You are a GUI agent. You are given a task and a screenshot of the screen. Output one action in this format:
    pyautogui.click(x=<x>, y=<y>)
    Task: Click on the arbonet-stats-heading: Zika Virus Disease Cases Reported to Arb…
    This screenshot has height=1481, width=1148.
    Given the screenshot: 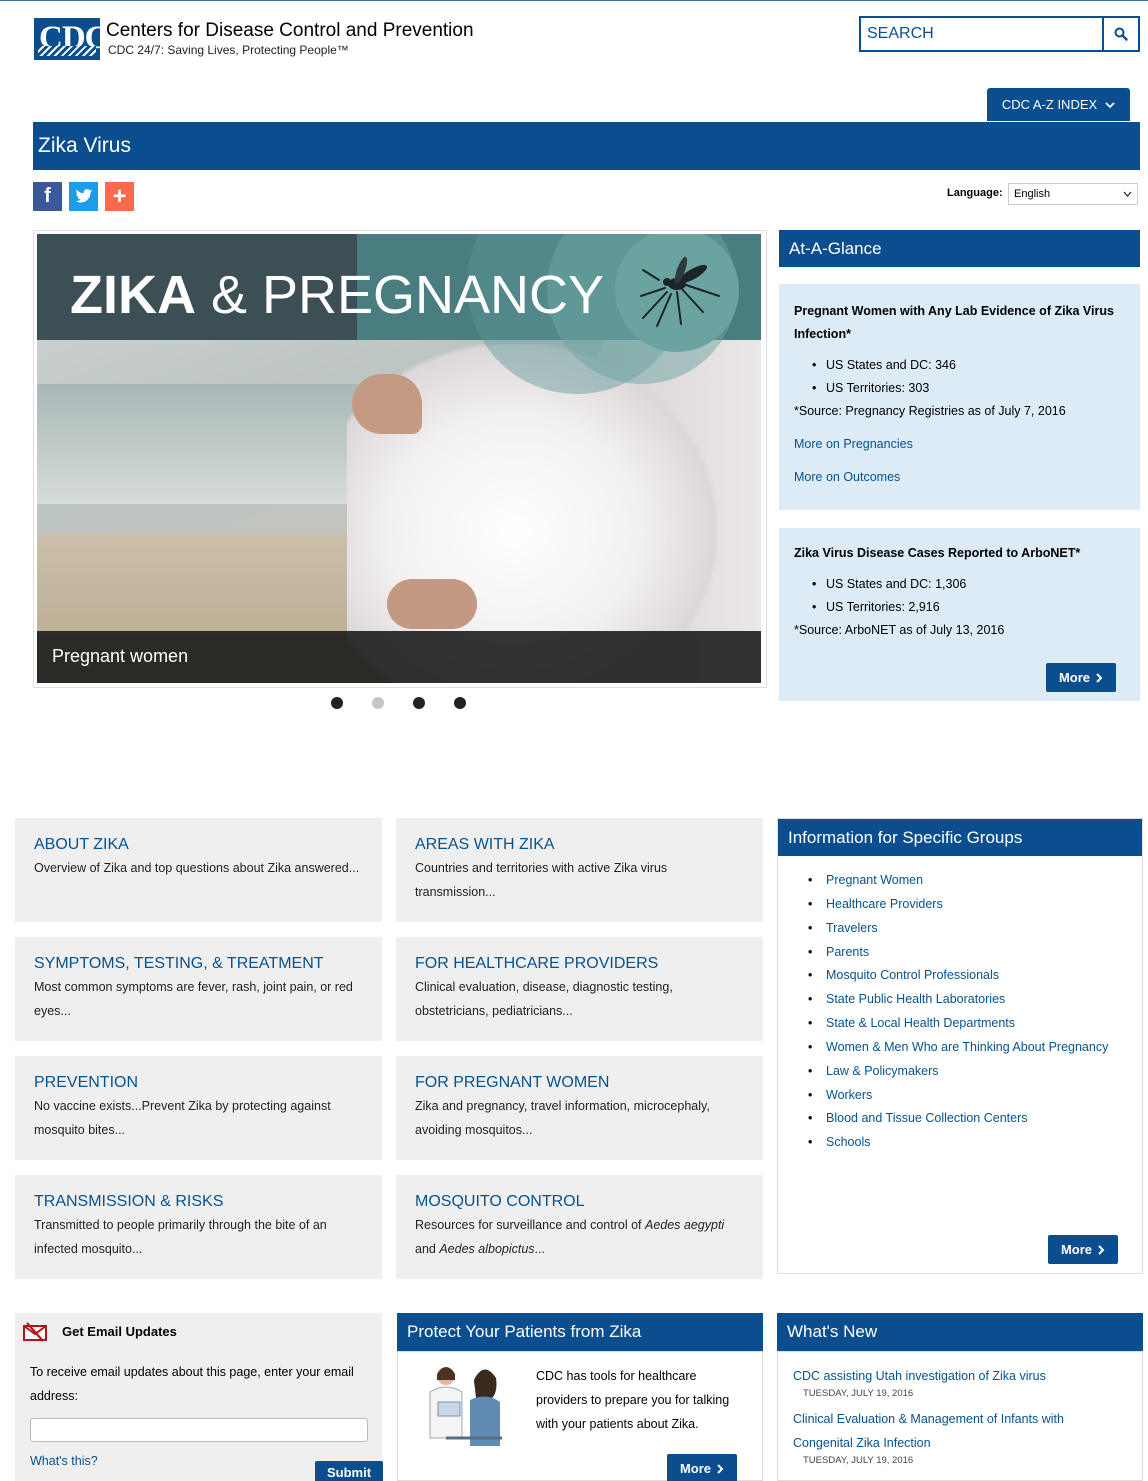 What is the action you would take?
    pyautogui.click(x=937, y=553)
    